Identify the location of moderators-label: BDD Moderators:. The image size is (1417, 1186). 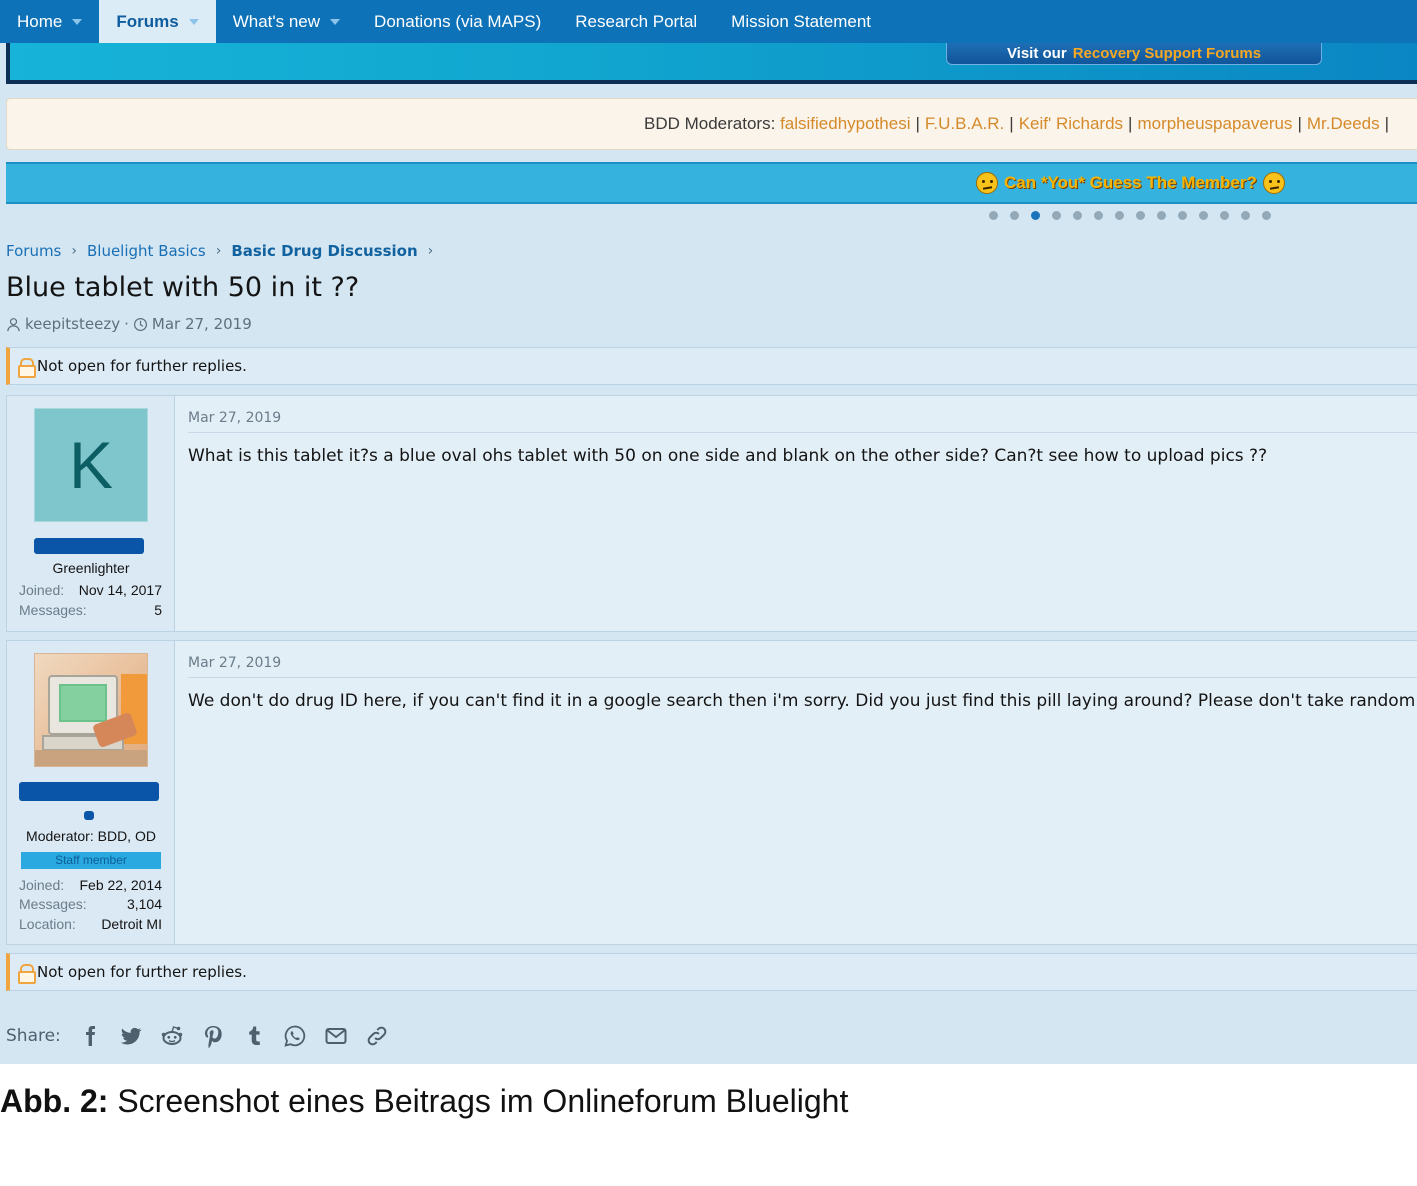
(710, 123).